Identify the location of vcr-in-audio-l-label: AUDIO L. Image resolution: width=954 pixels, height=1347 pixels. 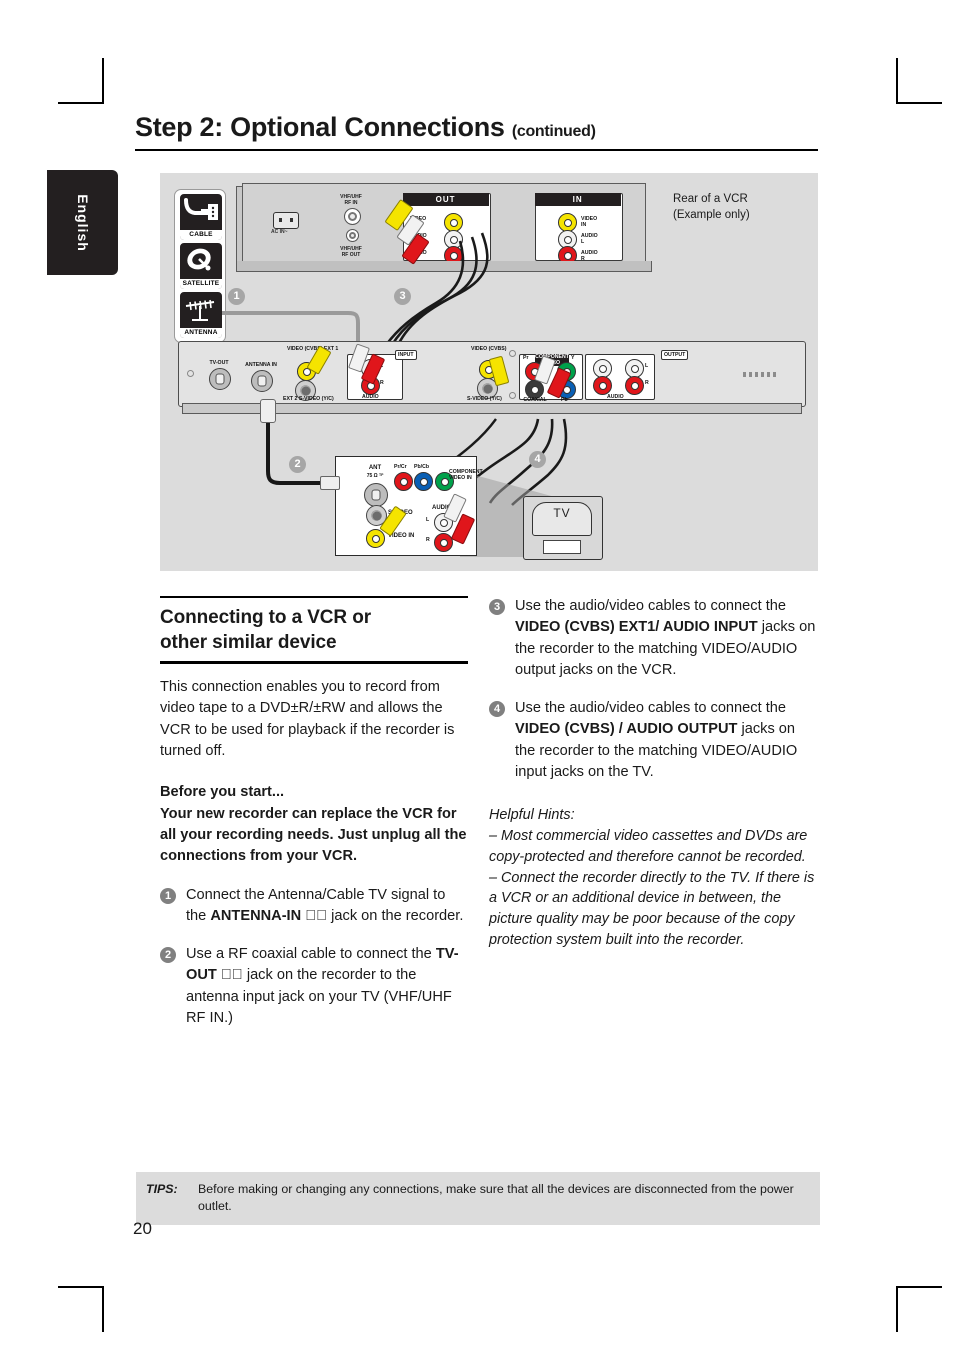
(589, 239).